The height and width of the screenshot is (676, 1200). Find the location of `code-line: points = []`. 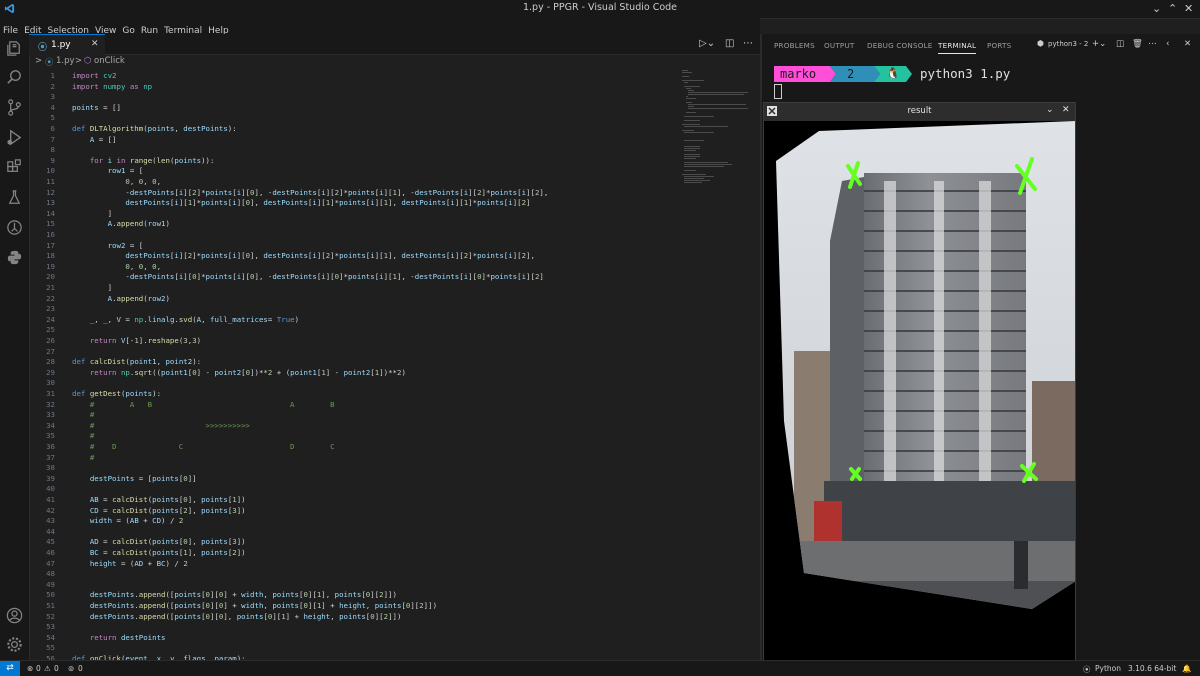

code-line: points = [] is located at coordinates (96, 107).